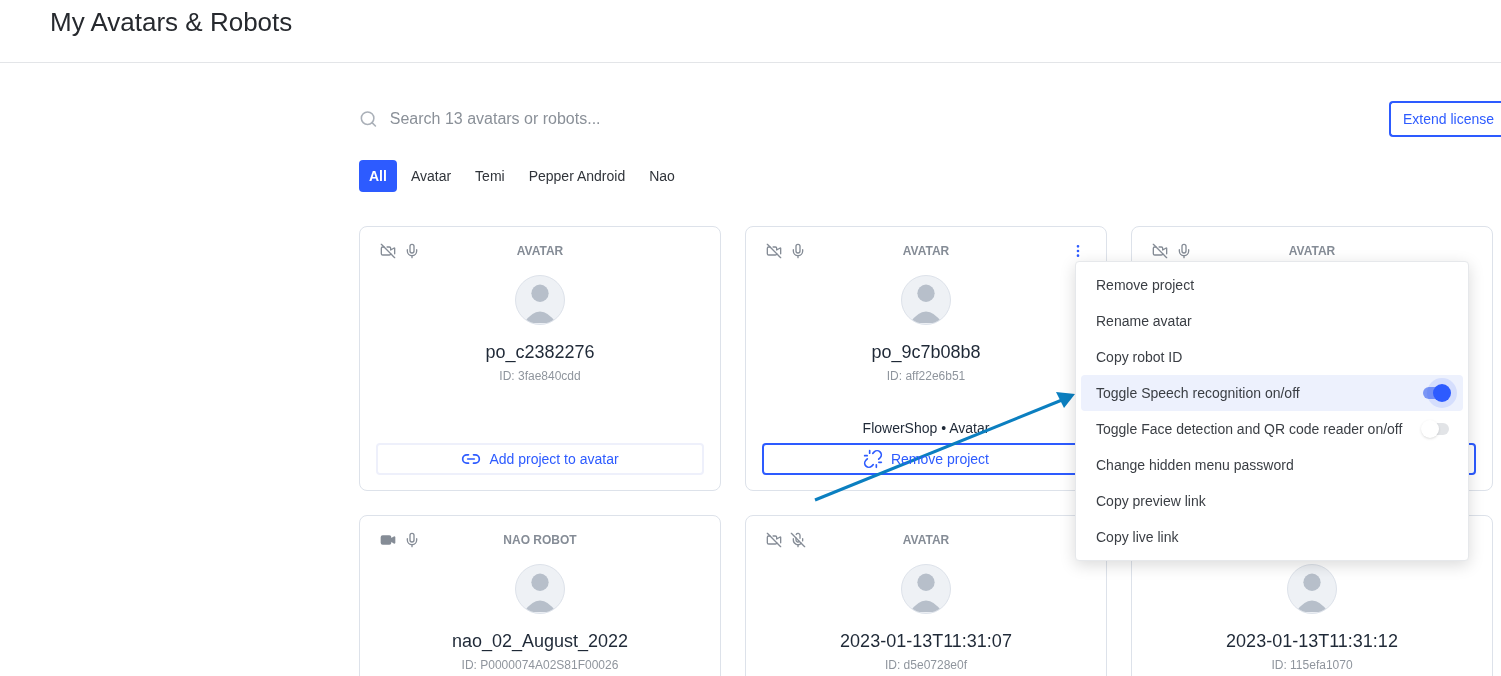 The width and height of the screenshot is (1501, 676). What do you see at coordinates (872, 459) in the screenshot?
I see `unlink-icon` at bounding box center [872, 459].